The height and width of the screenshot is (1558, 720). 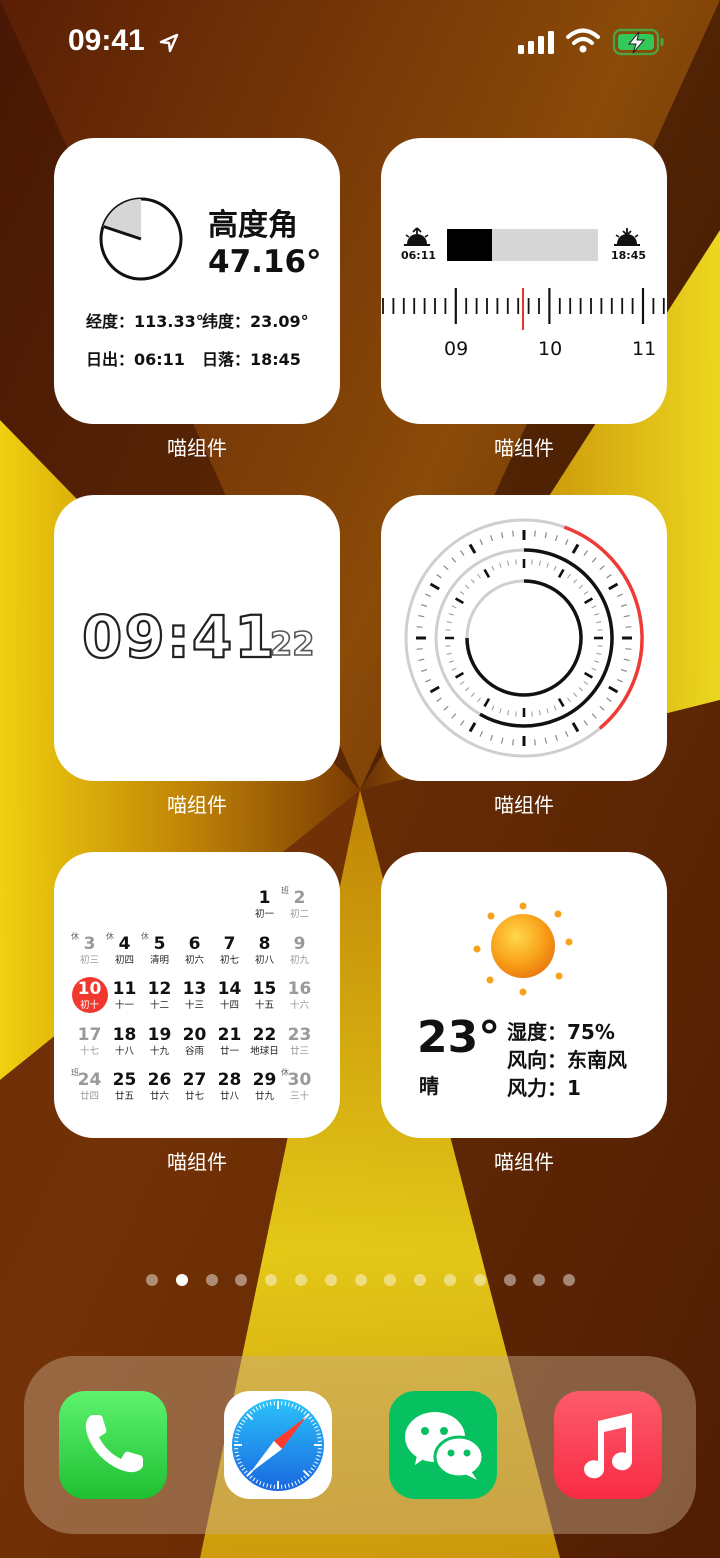 I want to click on calendar-day-today: 10 初十, so click(x=90, y=996).